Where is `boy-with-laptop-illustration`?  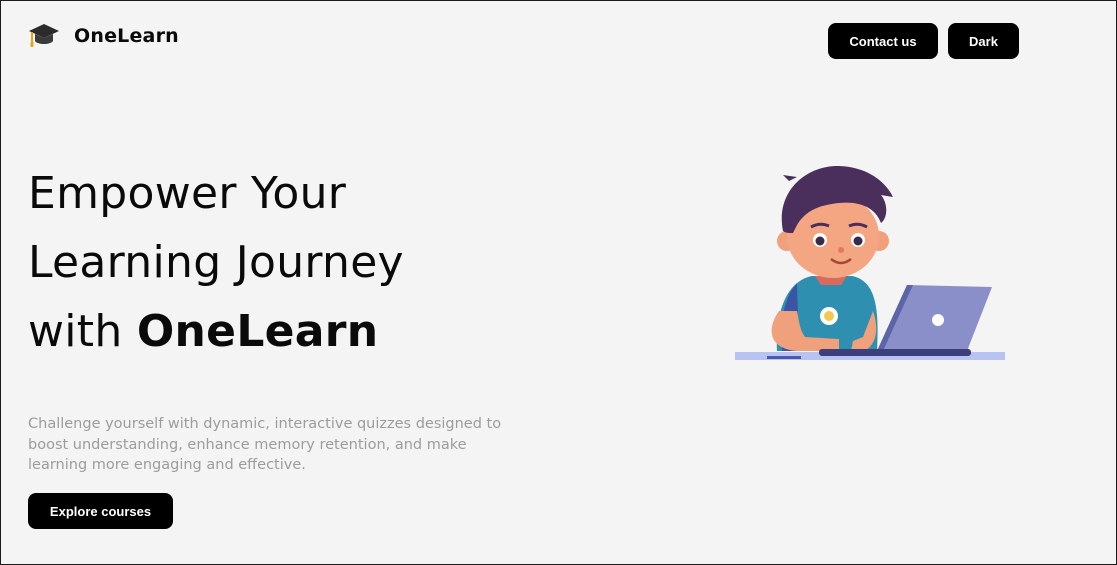 boy-with-laptop-illustration is located at coordinates (869, 263).